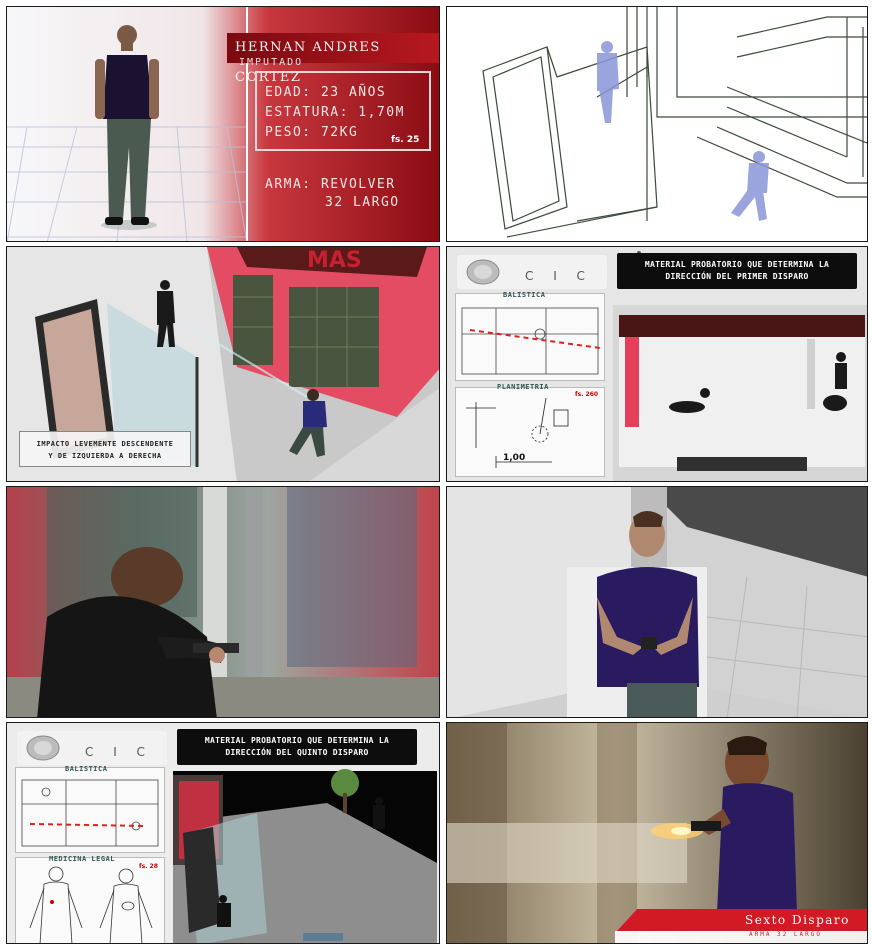 The image size is (872, 947). I want to click on suspect-height: Estatura: 1,70m, so click(335, 112).